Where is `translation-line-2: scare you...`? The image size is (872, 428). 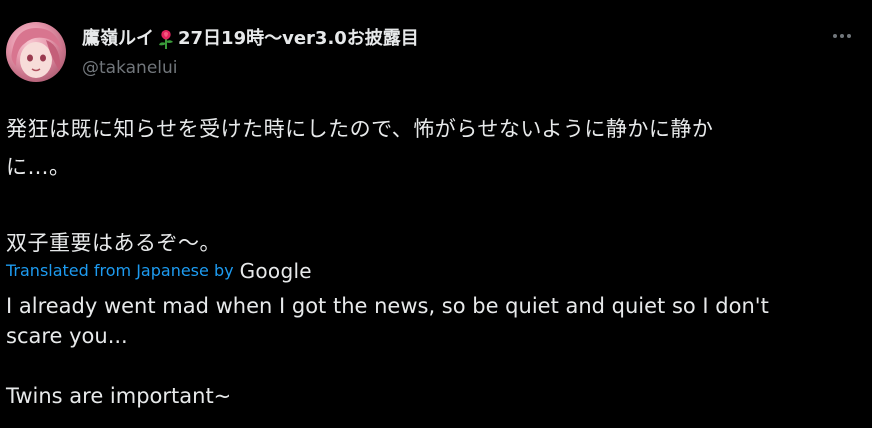
translation-line-2: scare you... is located at coordinates (67, 336).